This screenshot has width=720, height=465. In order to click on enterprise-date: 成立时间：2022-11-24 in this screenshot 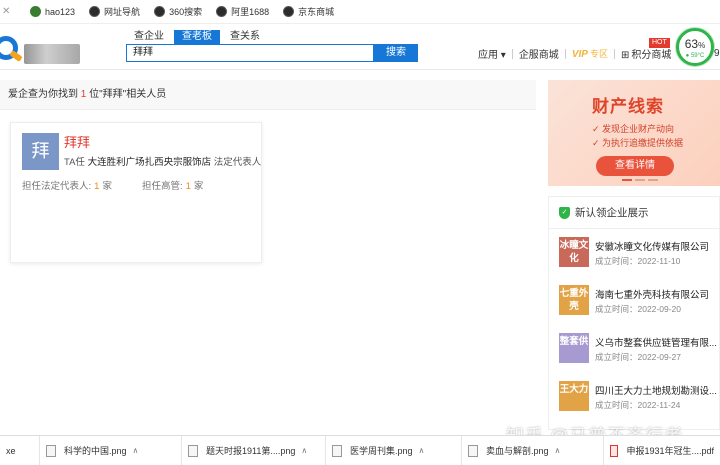, I will do `click(638, 405)`.